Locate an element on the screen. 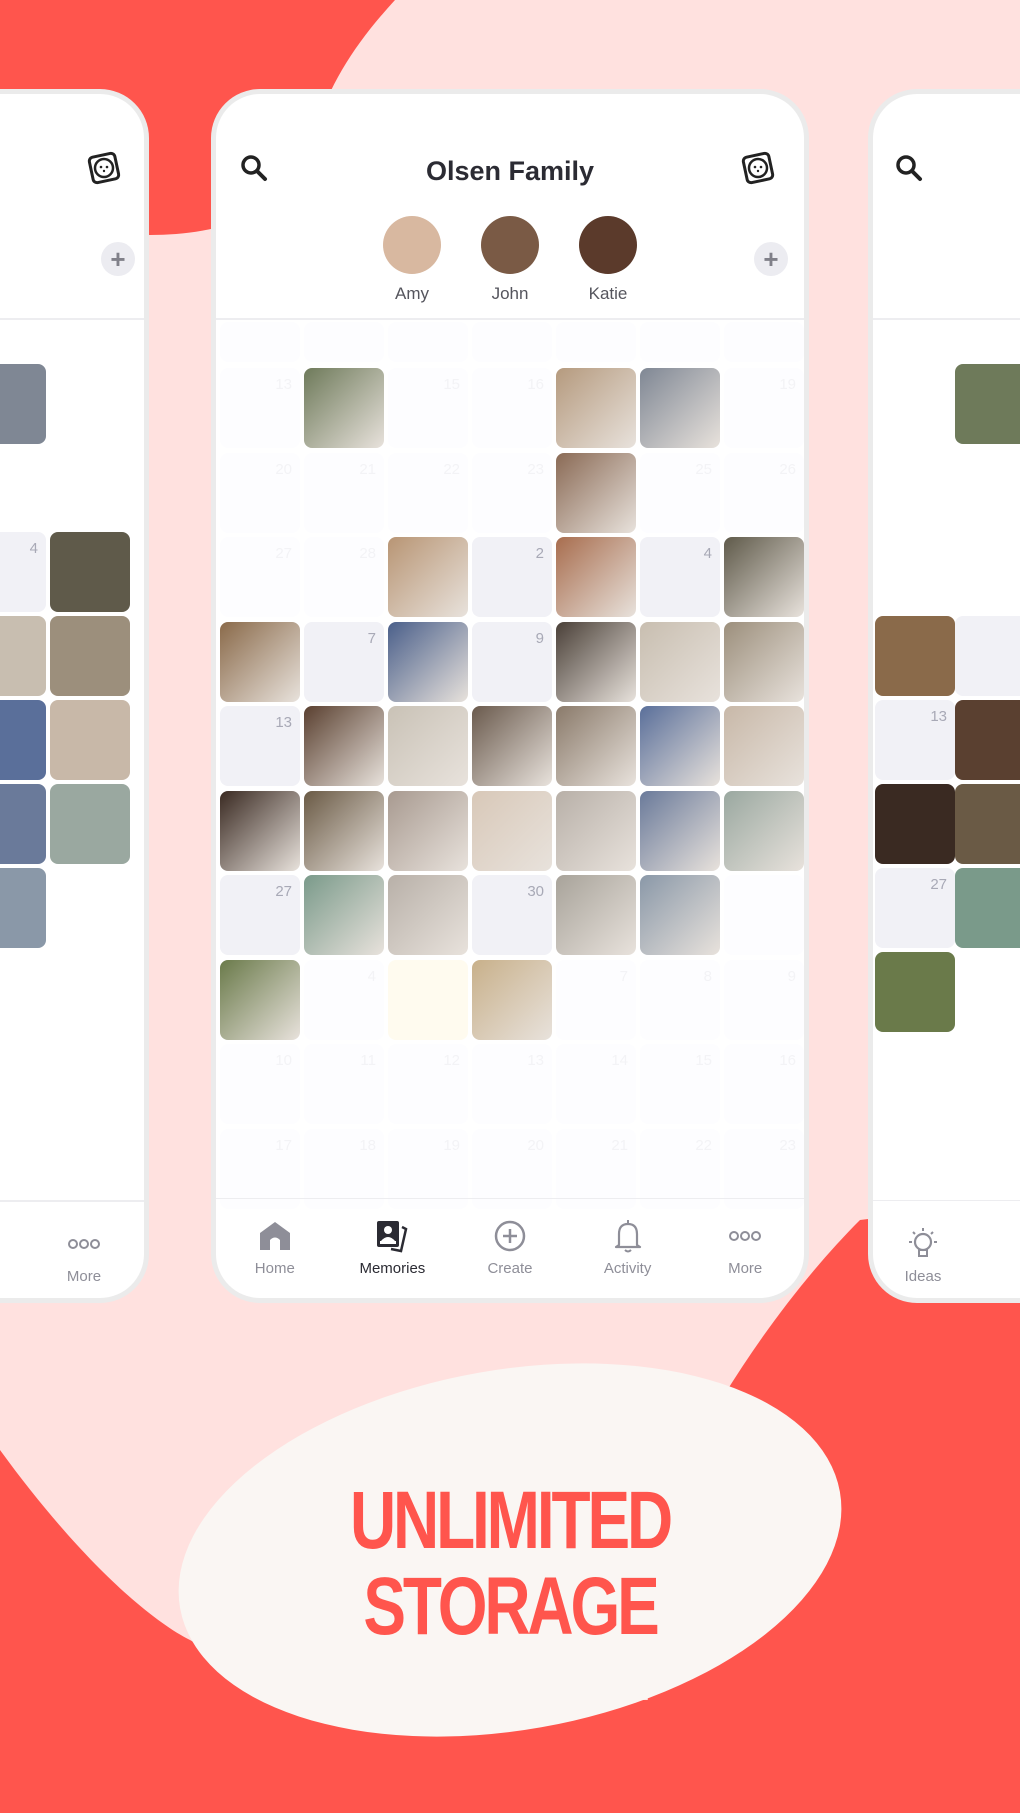  member-katie: Katie is located at coordinates (608, 260).